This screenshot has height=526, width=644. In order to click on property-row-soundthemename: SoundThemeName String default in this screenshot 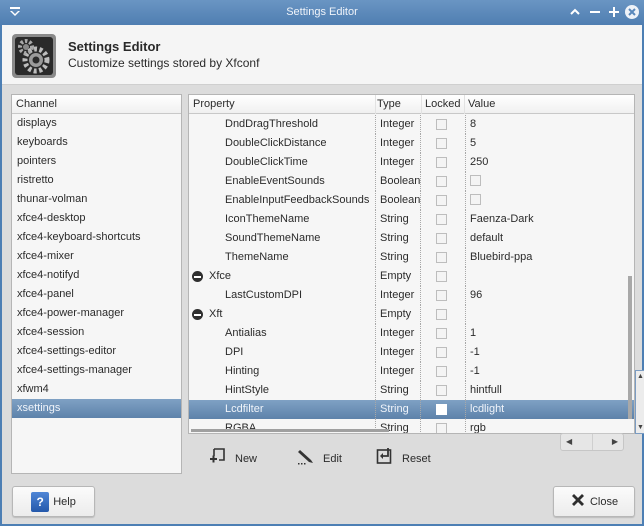, I will do `click(411, 238)`.